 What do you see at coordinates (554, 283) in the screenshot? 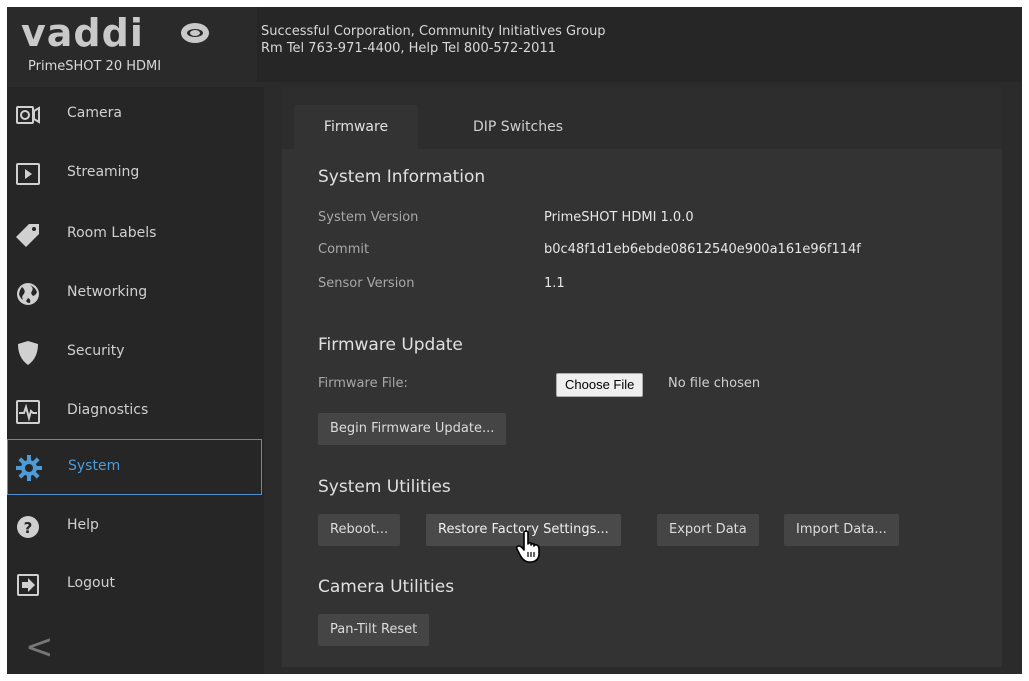
I see `sensor-version-value: 1.1` at bounding box center [554, 283].